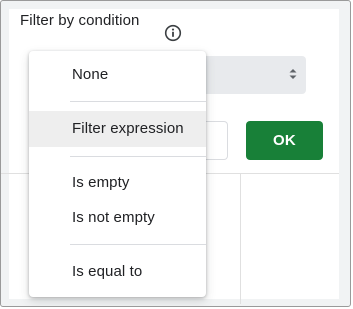  I want to click on menu-item-filter-expression: Filter expression, so click(117, 129).